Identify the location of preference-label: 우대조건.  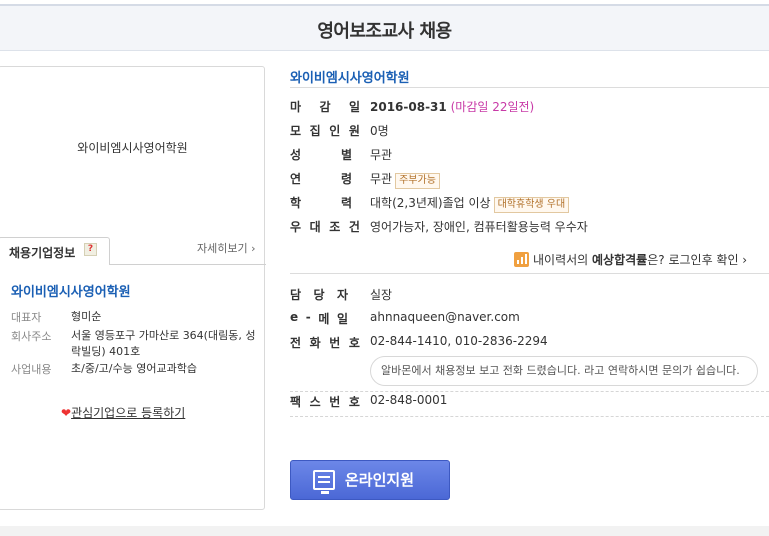
(325, 227).